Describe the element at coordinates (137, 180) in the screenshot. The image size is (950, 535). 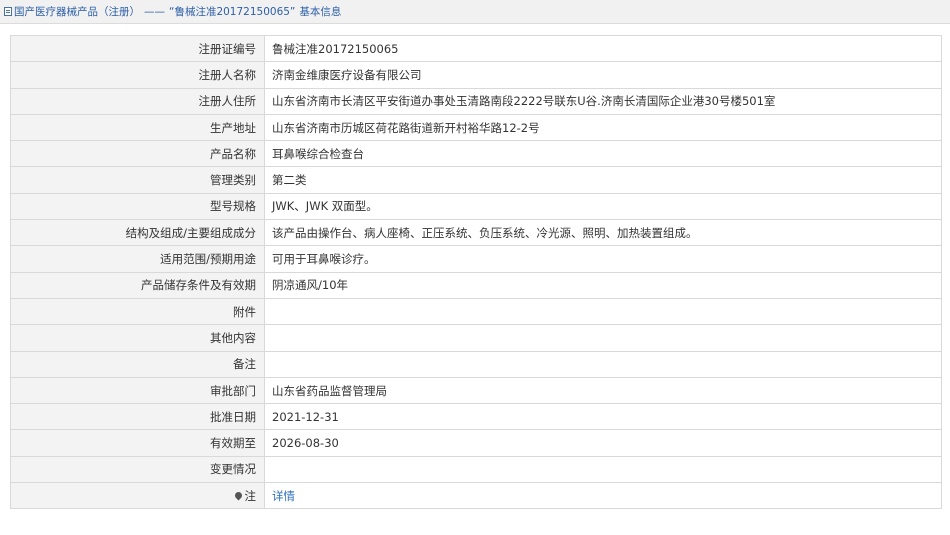
I see `row-label: 管理类别` at that location.